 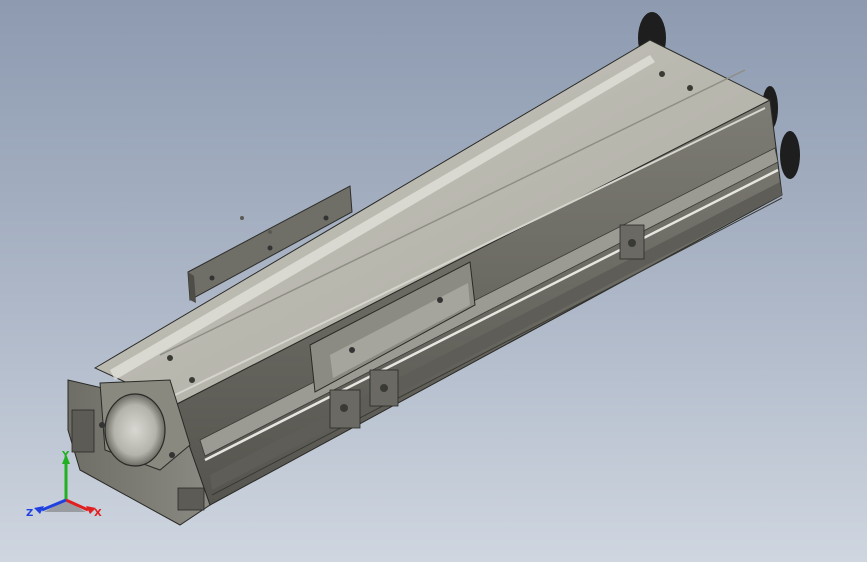 What do you see at coordinates (29, 513) in the screenshot?
I see `z-axis-label: Z` at bounding box center [29, 513].